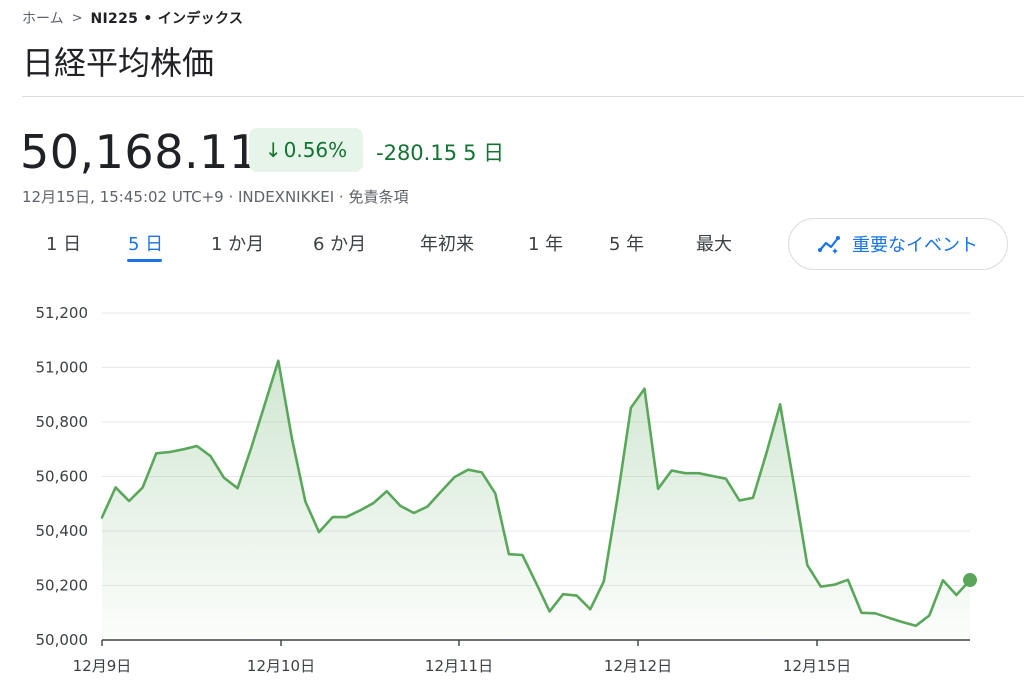 The height and width of the screenshot is (692, 1024). Describe the element at coordinates (63, 243) in the screenshot. I see `tab-1-day: 1 日` at that location.